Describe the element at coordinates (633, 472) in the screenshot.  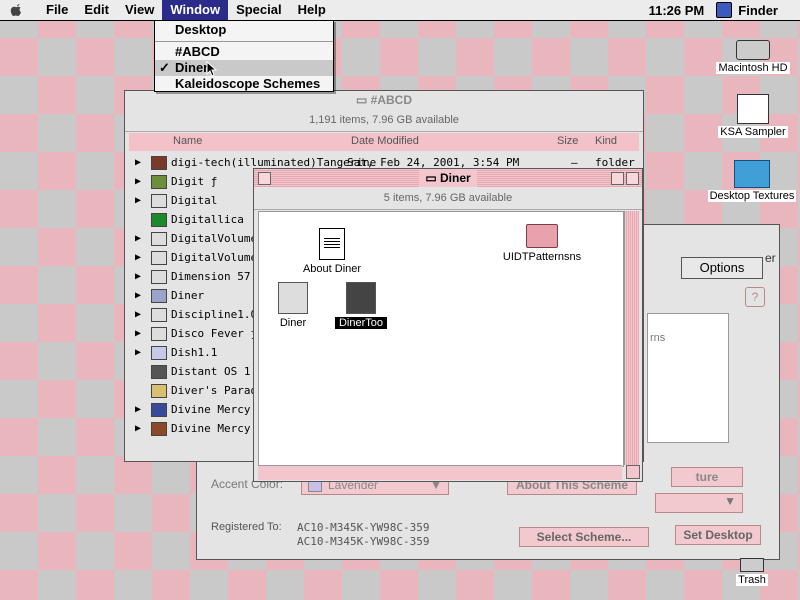
I see `resize-grip-icon` at that location.